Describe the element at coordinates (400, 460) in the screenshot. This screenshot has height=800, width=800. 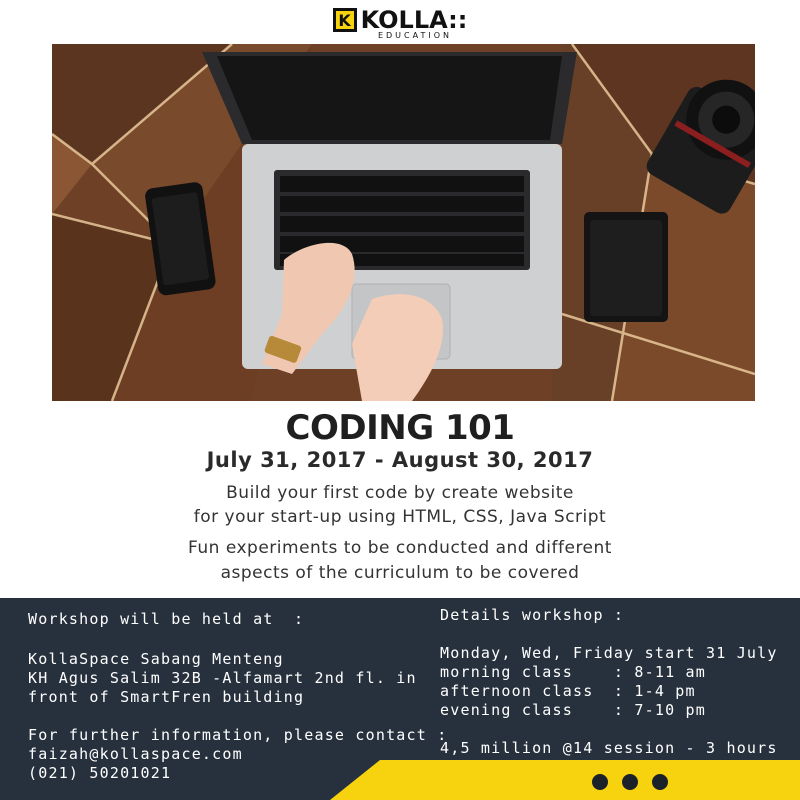
I see `event-dates: July 31, 2017 - August 30, 2017` at that location.